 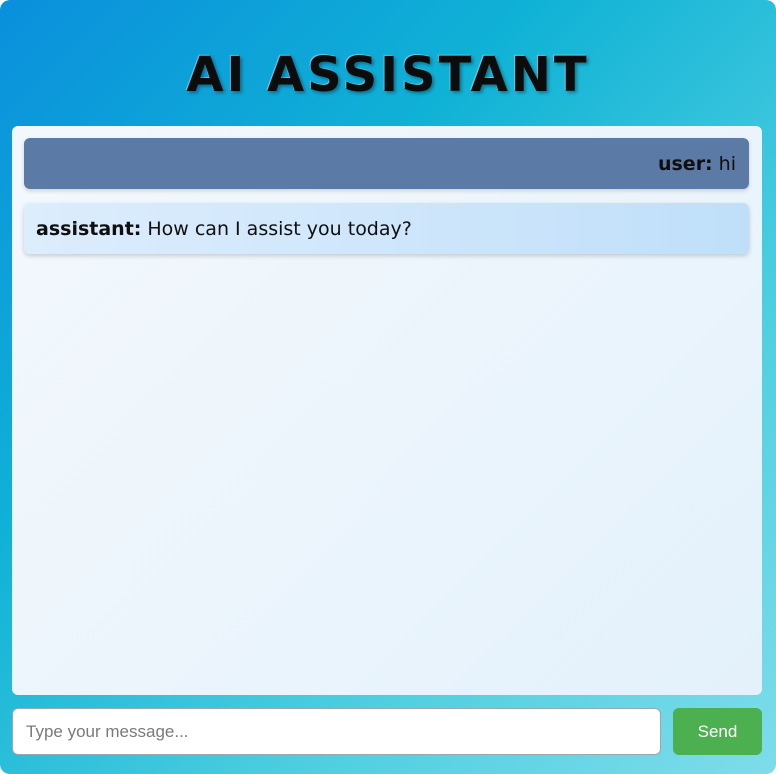 What do you see at coordinates (279, 228) in the screenshot?
I see `message-text: How can I assist you today?` at bounding box center [279, 228].